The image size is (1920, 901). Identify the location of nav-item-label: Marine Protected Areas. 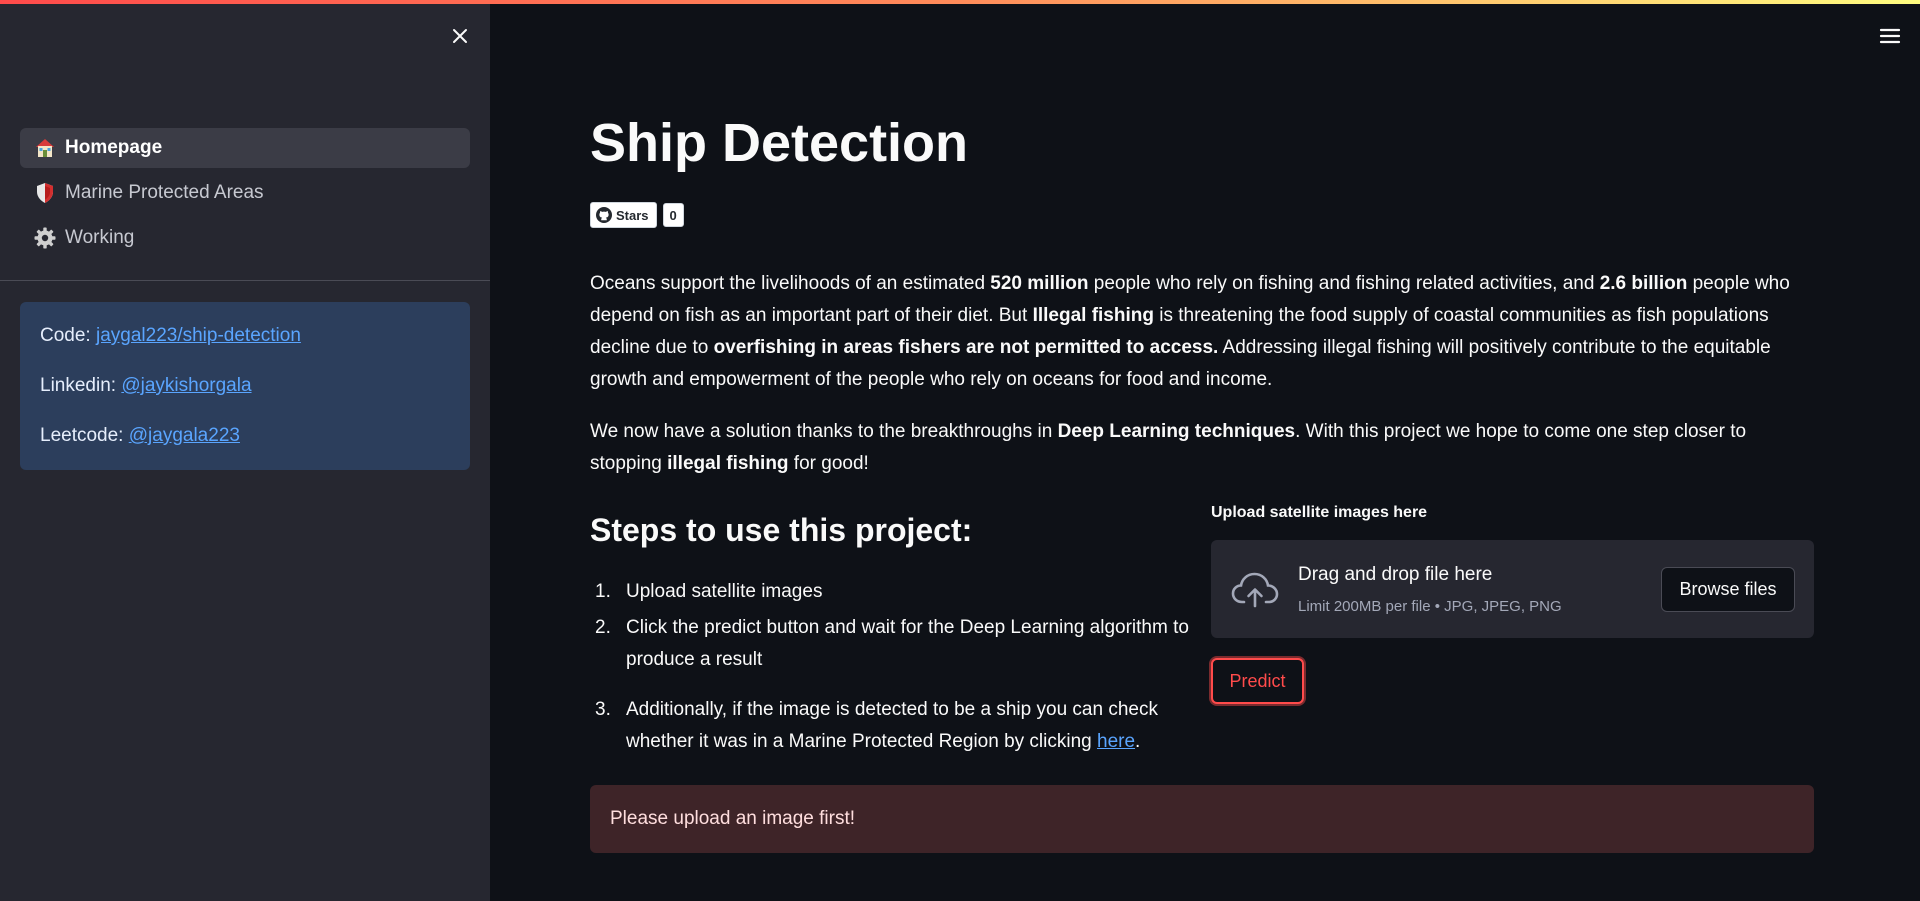
(164, 192).